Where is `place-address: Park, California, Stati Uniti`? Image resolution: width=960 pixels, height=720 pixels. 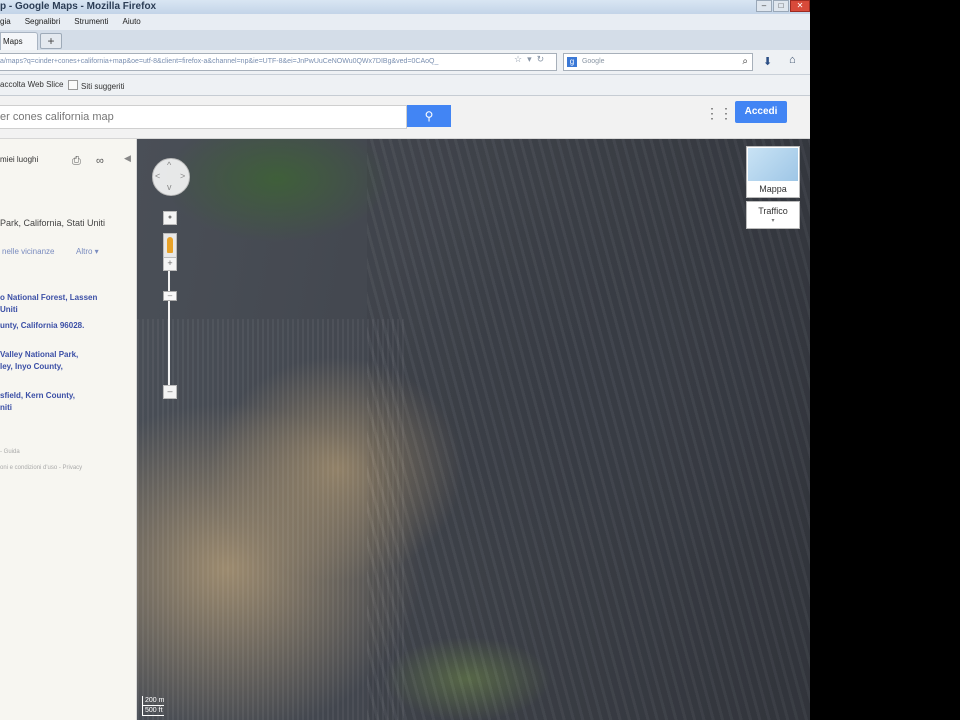
place-address: Park, California, Stati Uniti is located at coordinates (53, 223).